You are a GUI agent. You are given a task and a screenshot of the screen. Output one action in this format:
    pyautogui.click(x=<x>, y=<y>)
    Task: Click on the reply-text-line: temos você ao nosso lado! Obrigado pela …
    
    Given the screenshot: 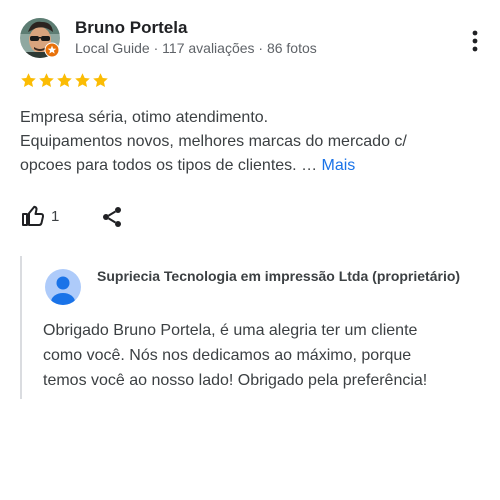 What is the action you would take?
    pyautogui.click(x=235, y=380)
    